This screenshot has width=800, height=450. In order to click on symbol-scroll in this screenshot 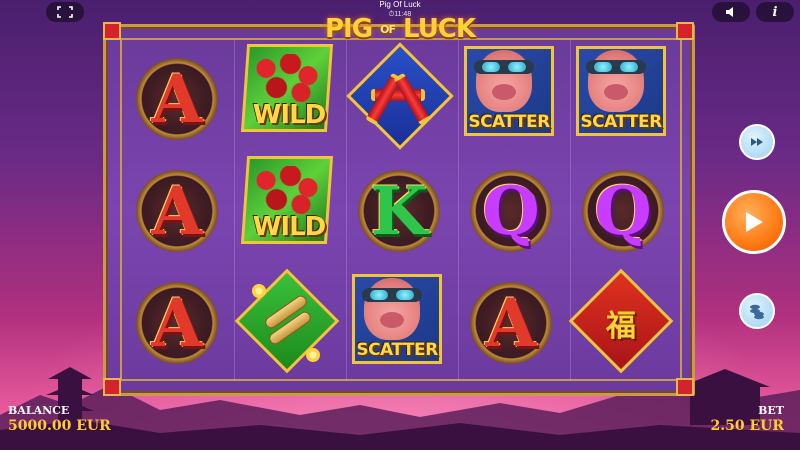, I will do `click(287, 321)`.